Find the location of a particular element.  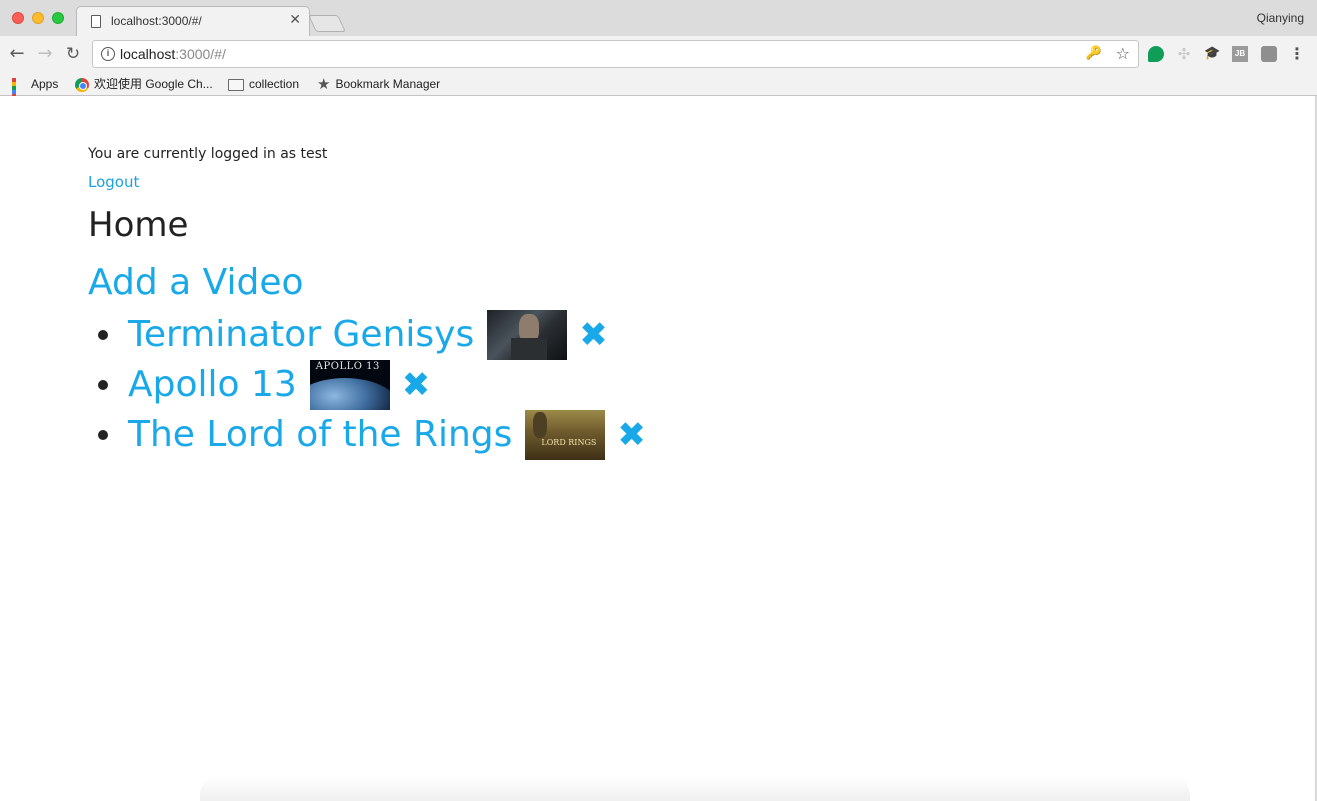

page-icon is located at coordinates (96, 21).